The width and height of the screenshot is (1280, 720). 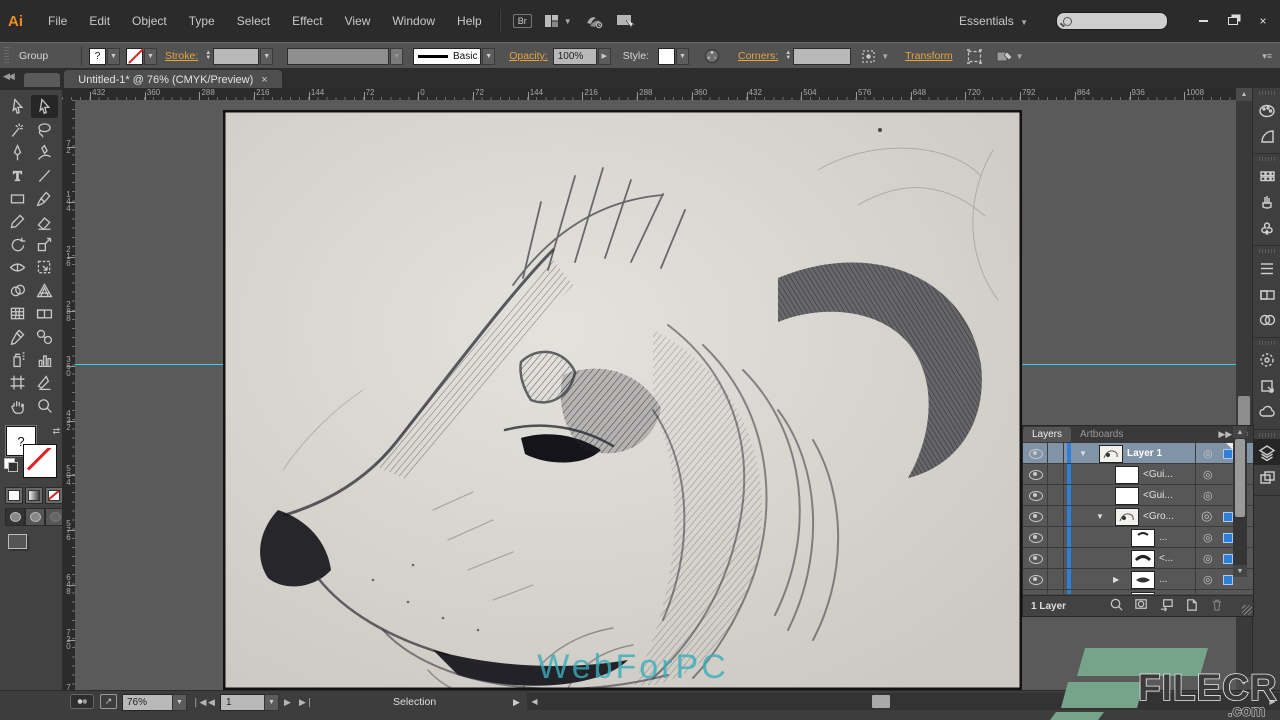 I want to click on gpu-performance-icon, so click(x=594, y=21).